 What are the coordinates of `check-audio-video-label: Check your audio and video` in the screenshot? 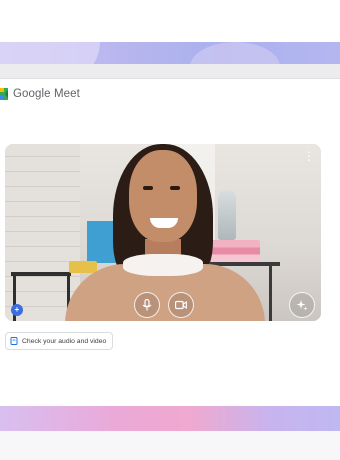 It's located at (64, 341).